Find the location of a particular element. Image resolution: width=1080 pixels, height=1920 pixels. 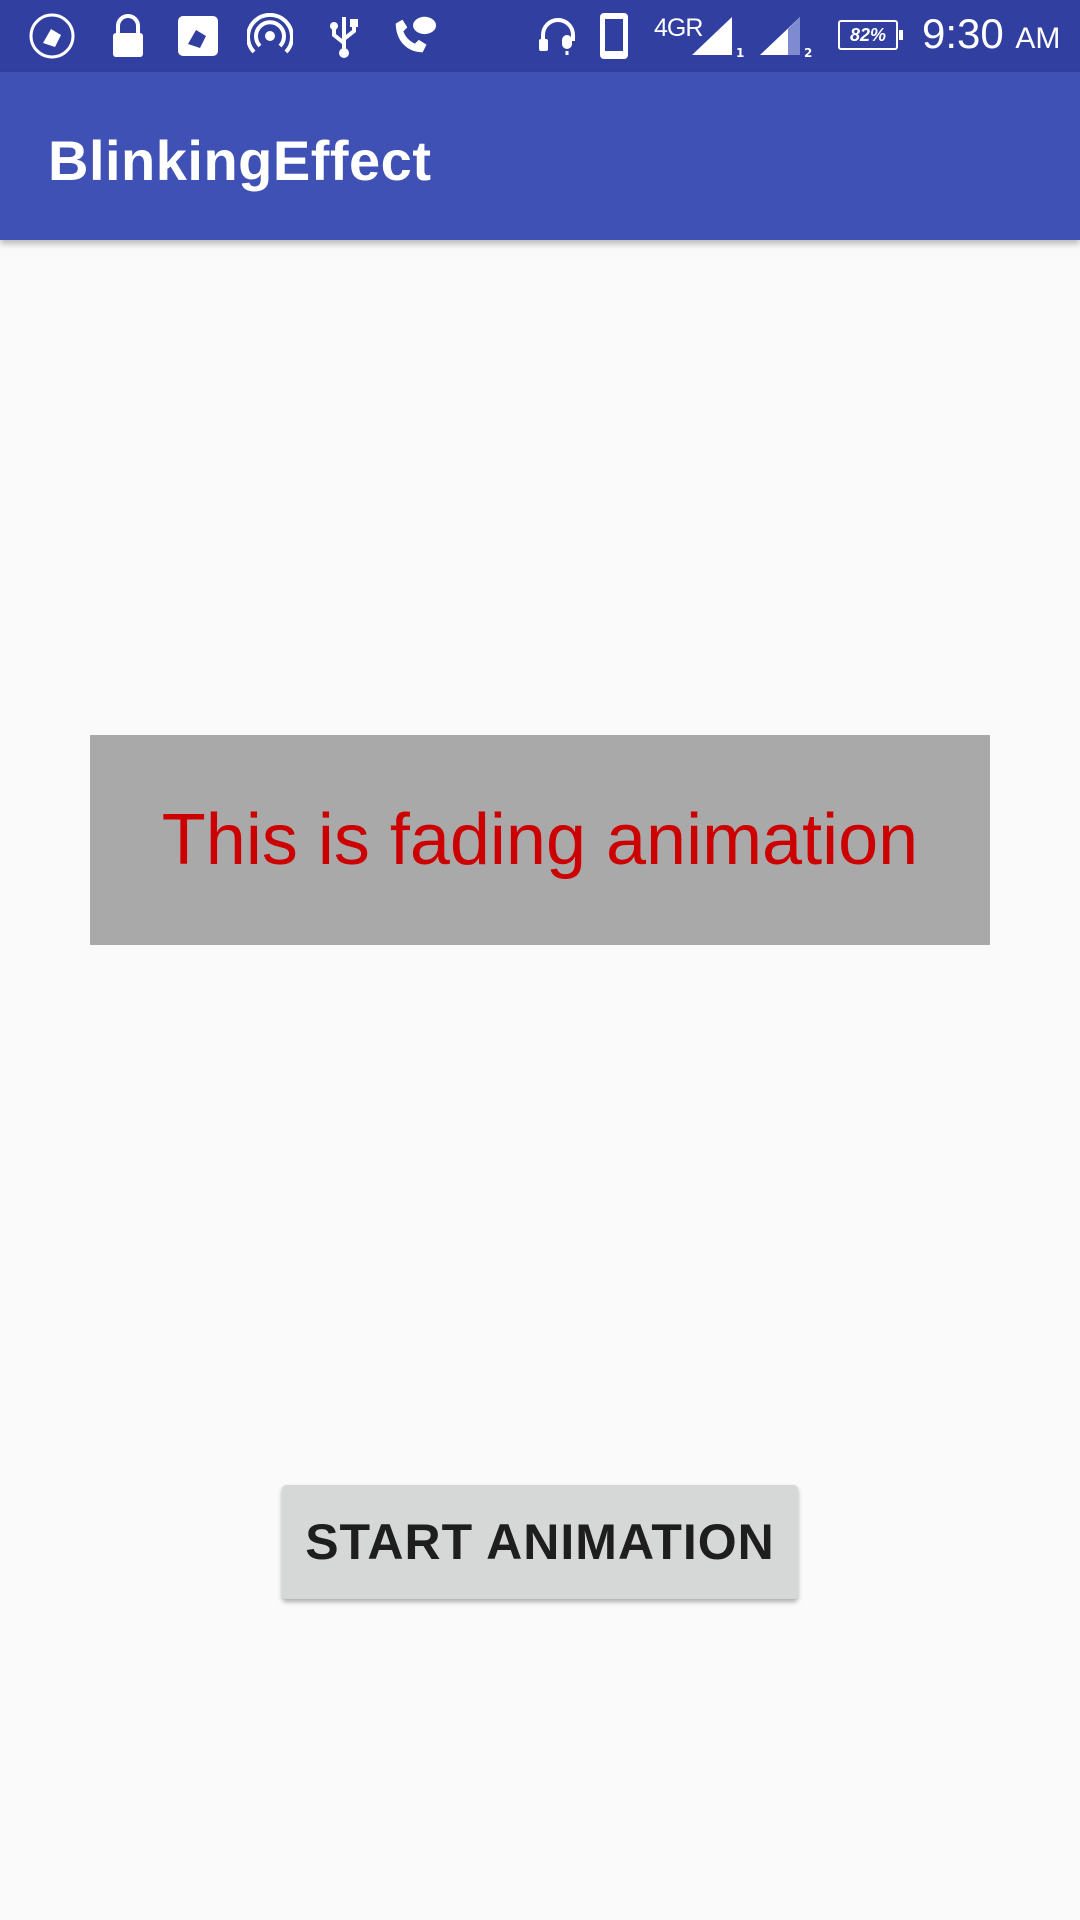

signal-sim1-icon: 1 is located at coordinates (718, 36).